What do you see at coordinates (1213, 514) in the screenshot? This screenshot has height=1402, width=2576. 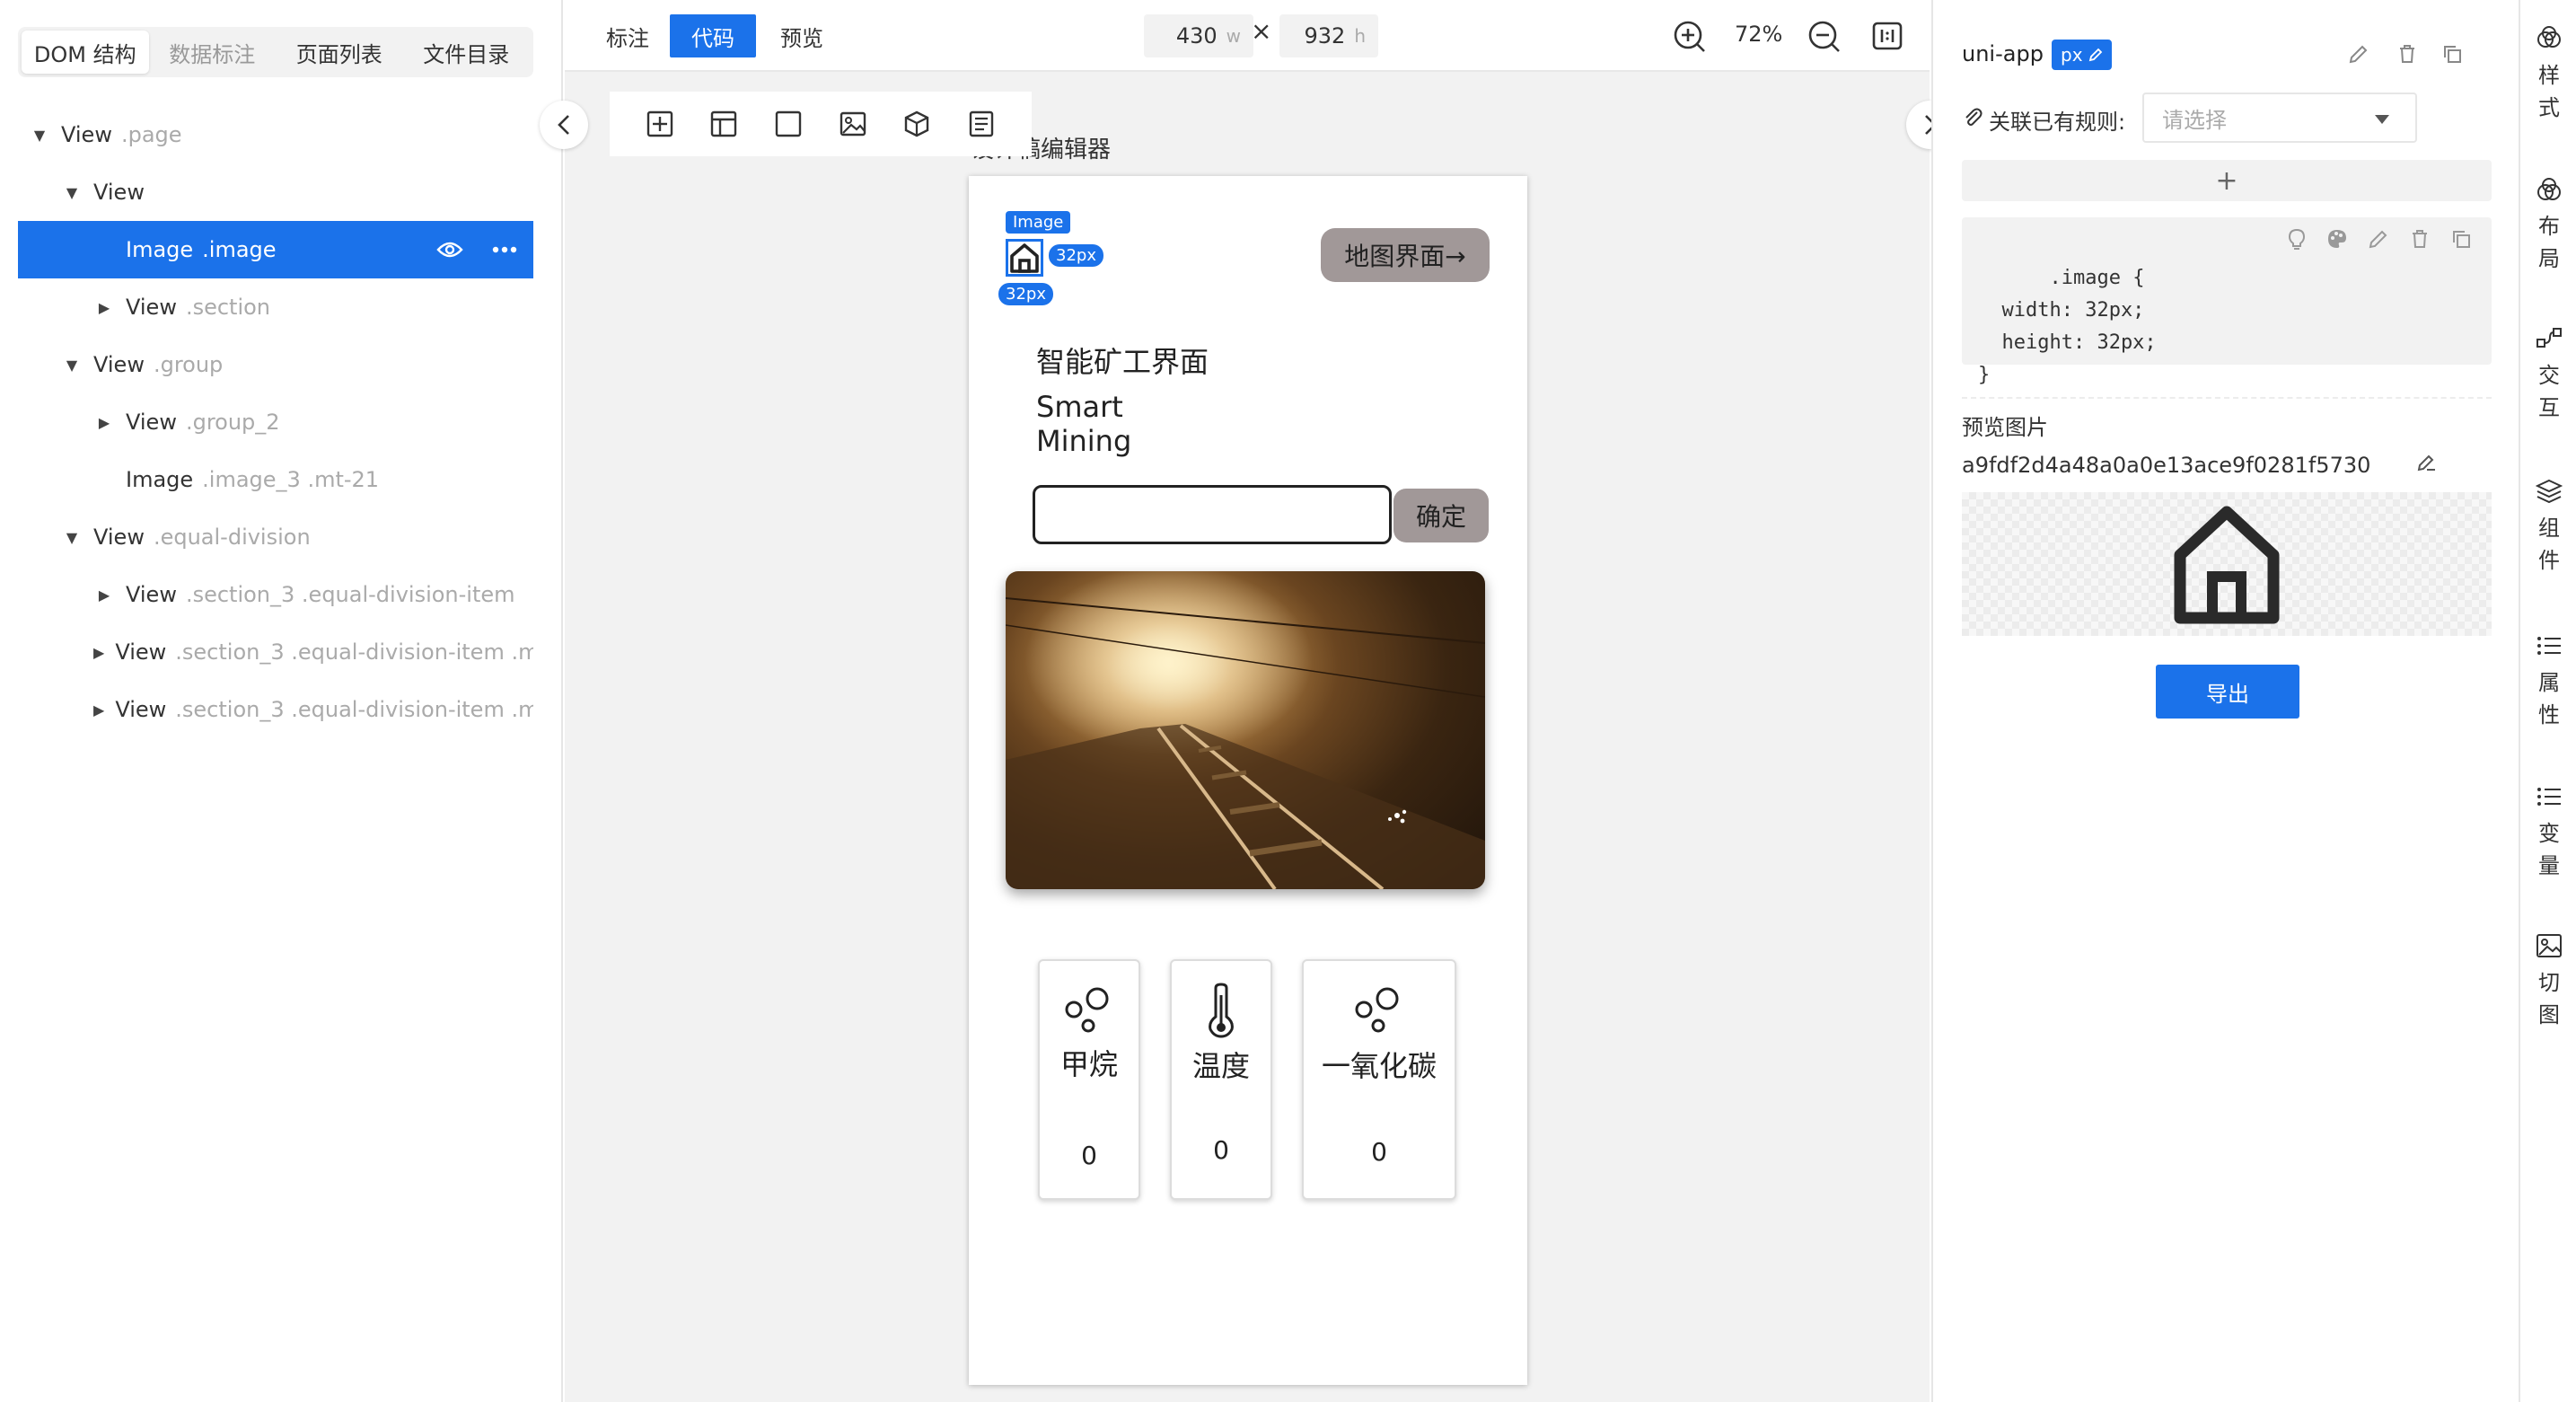 I see `phone-text-input` at bounding box center [1213, 514].